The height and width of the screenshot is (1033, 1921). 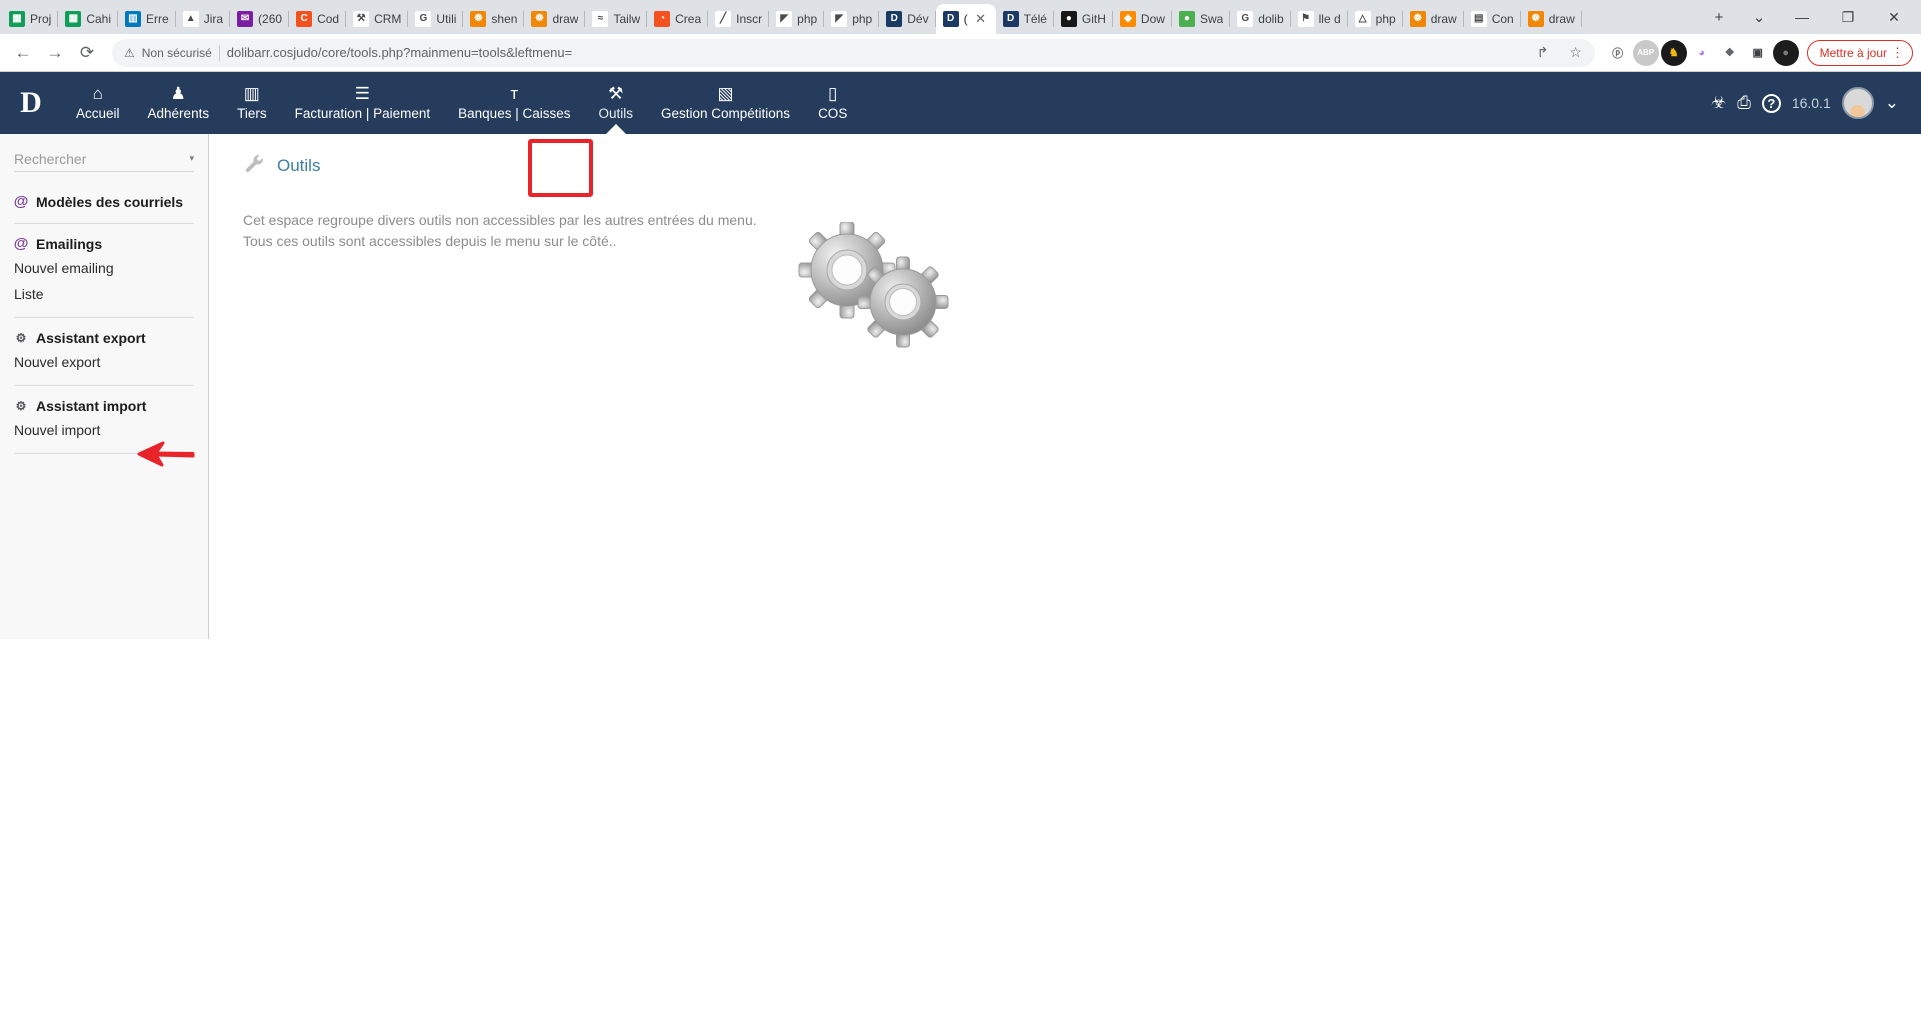 What do you see at coordinates (252, 103) in the screenshot?
I see `main-menu-item-tiers: ▥ Tiers` at bounding box center [252, 103].